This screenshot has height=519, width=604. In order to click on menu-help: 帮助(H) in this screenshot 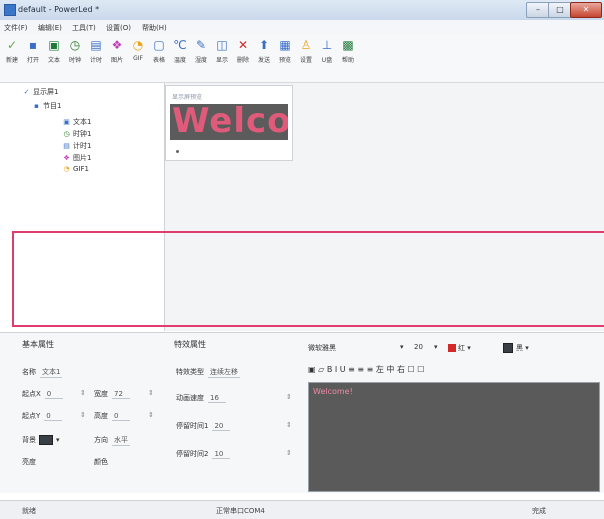, I will do `click(154, 28)`.